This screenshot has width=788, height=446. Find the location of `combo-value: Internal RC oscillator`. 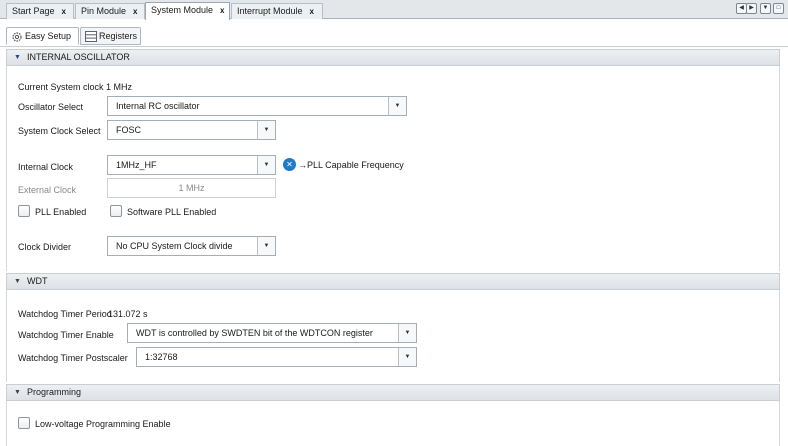

combo-value: Internal RC oscillator is located at coordinates (158, 106).